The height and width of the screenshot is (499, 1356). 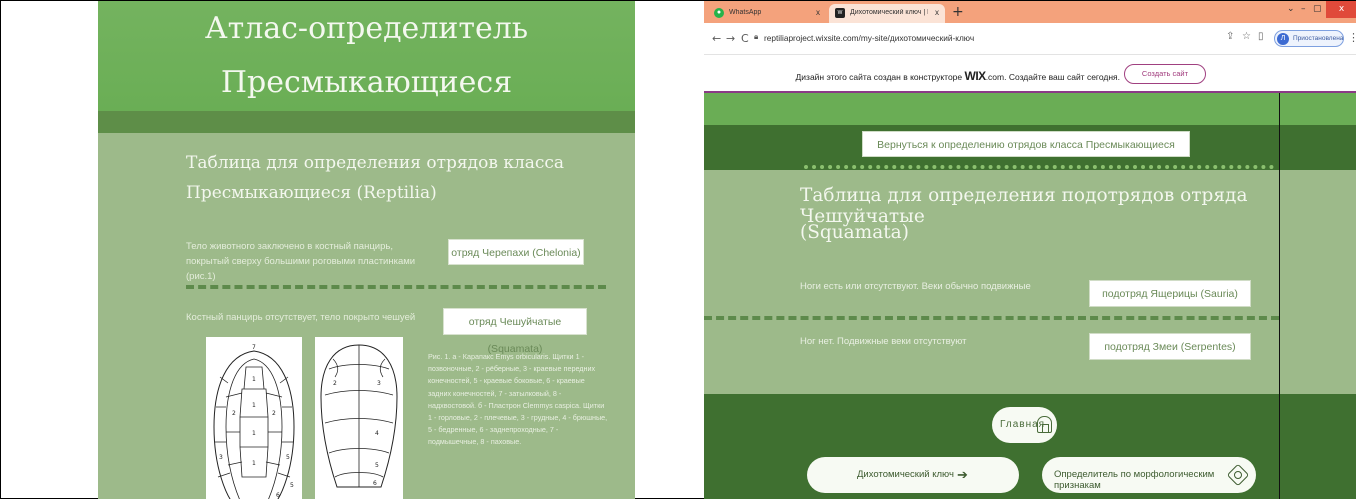 I want to click on tab-search-icon: ⌄, so click(x=1291, y=9).